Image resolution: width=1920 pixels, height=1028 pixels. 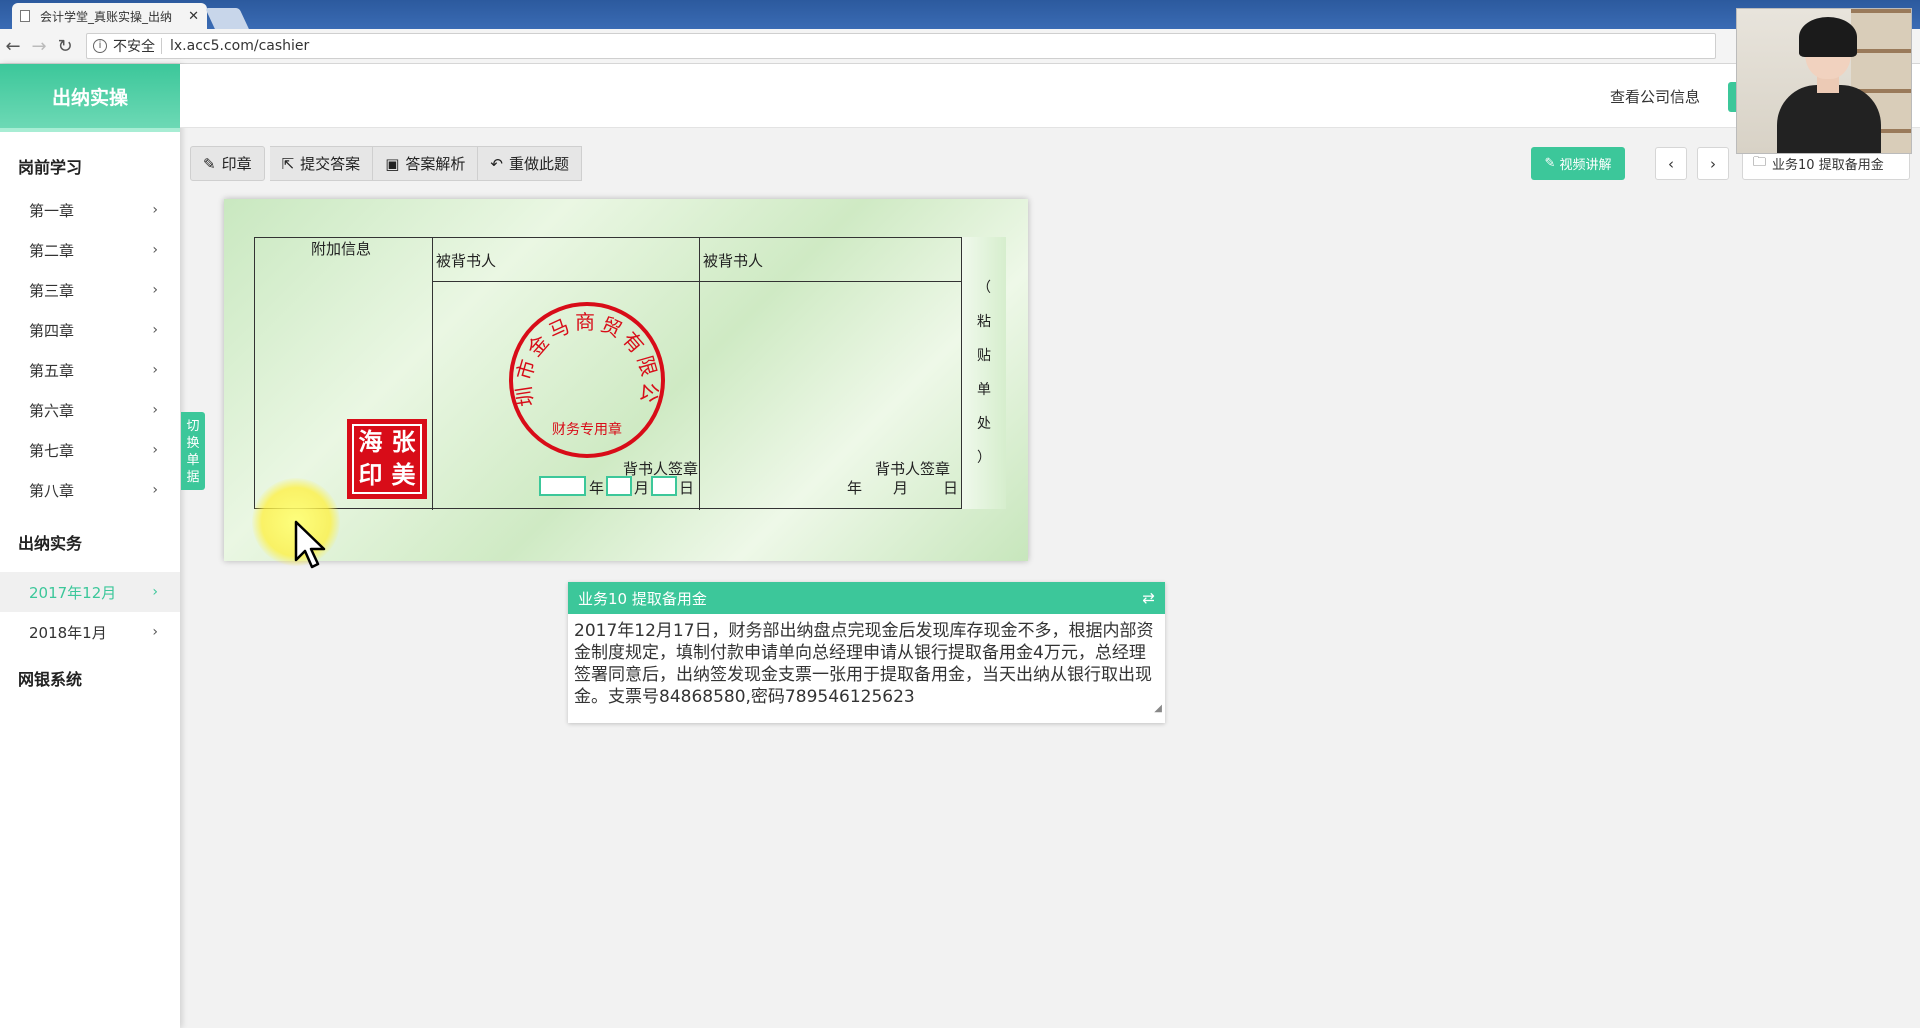 I want to click on undo-icon: ↶, so click(x=496, y=163).